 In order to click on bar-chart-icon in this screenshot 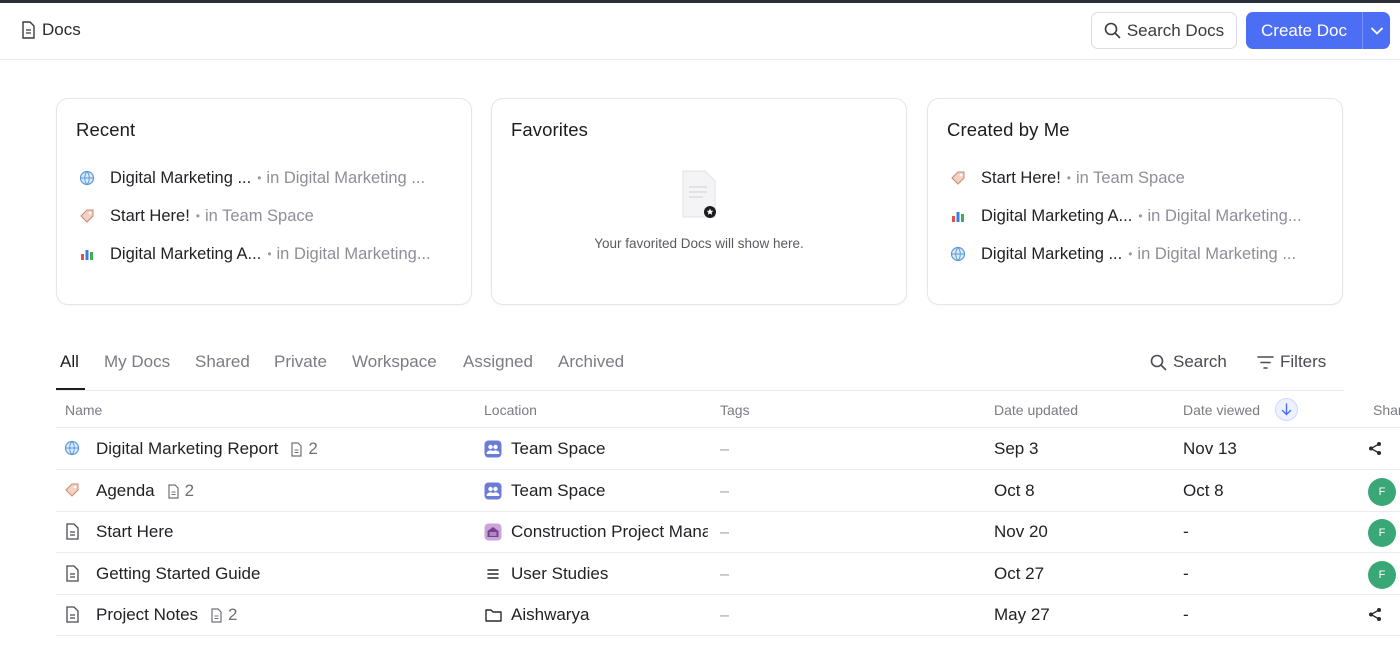, I will do `click(958, 216)`.